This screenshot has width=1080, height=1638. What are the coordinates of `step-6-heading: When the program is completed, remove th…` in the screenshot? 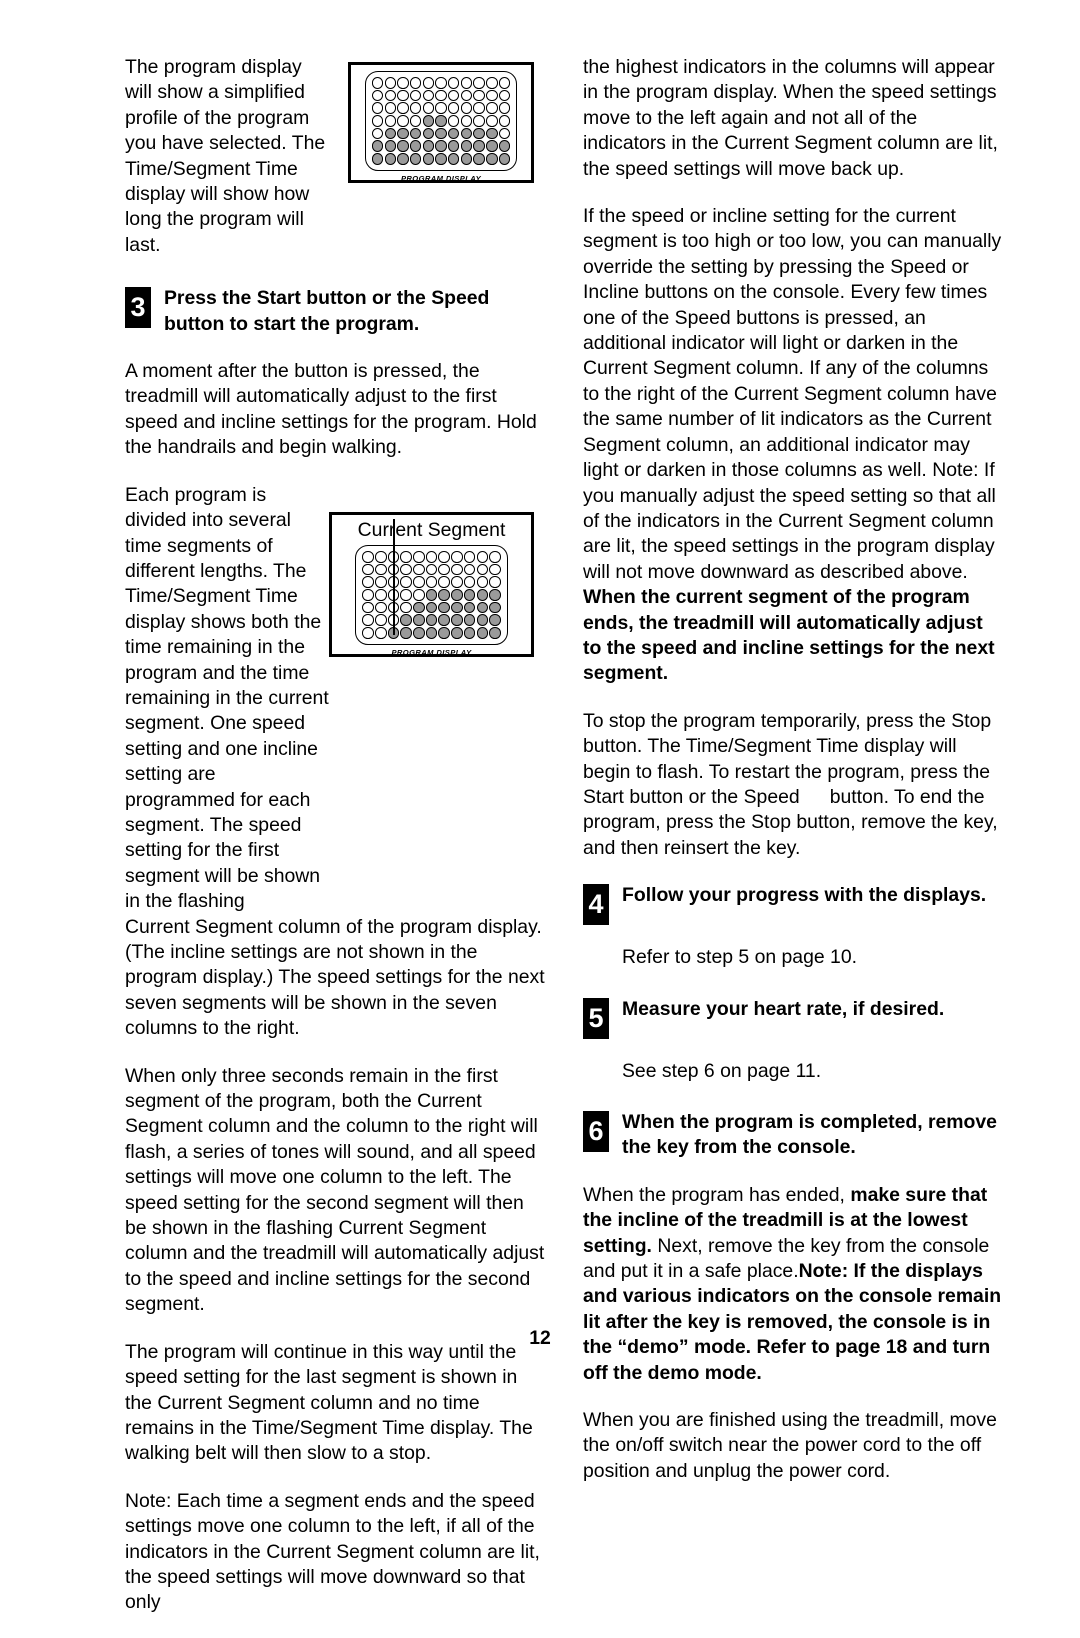 It's located at (809, 1135).